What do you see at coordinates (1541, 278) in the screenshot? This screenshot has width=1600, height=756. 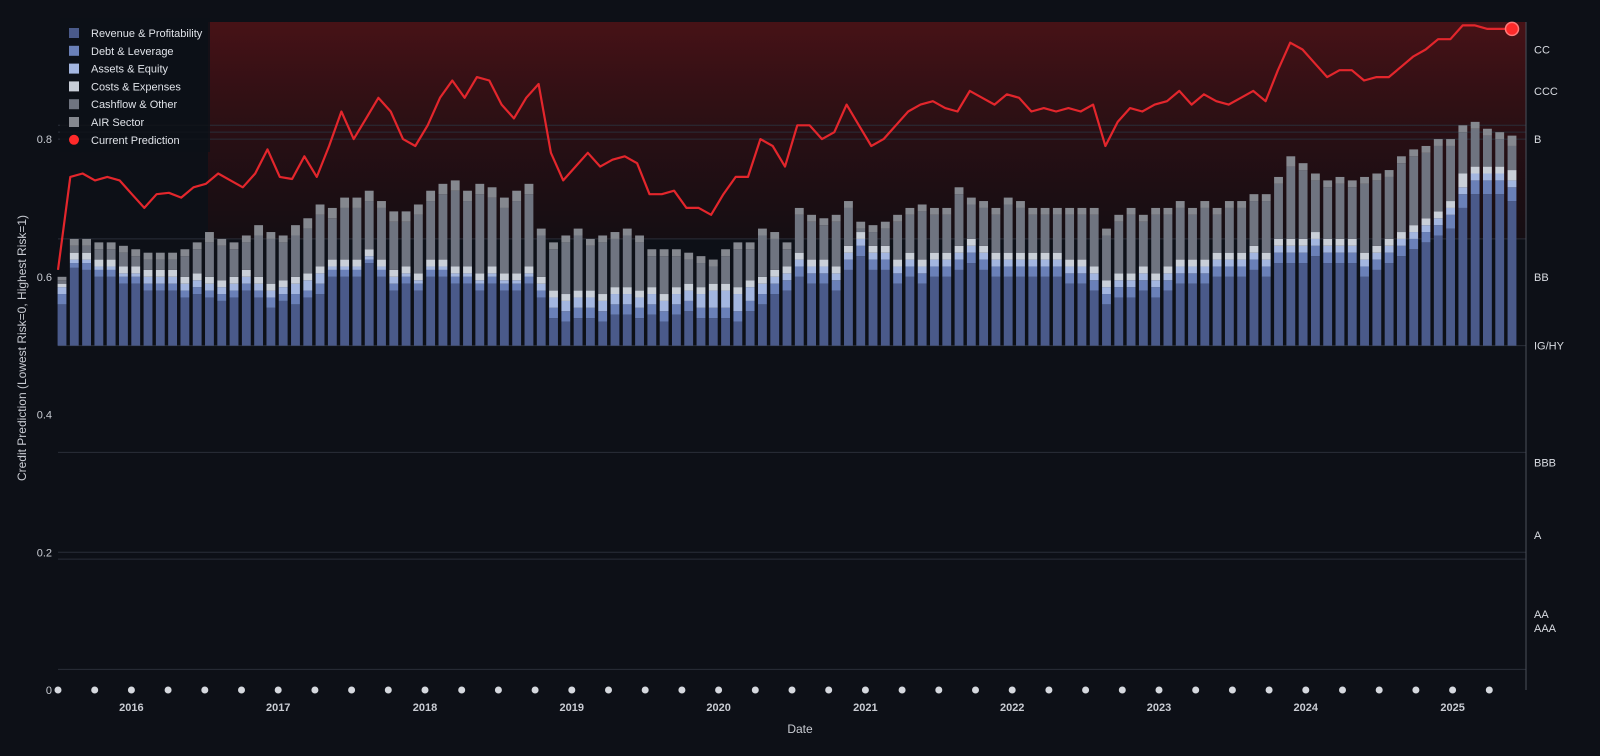 I see `rating-label: BB` at bounding box center [1541, 278].